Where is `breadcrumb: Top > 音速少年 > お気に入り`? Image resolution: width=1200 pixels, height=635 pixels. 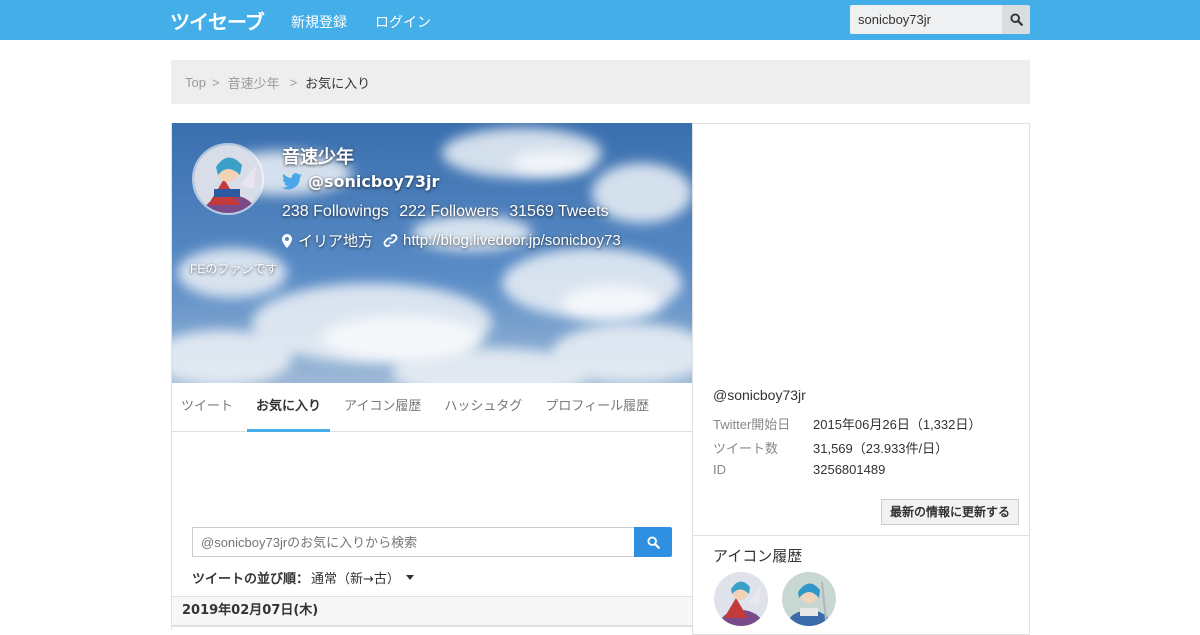 breadcrumb: Top > 音速少年 > お気に入り is located at coordinates (600, 82).